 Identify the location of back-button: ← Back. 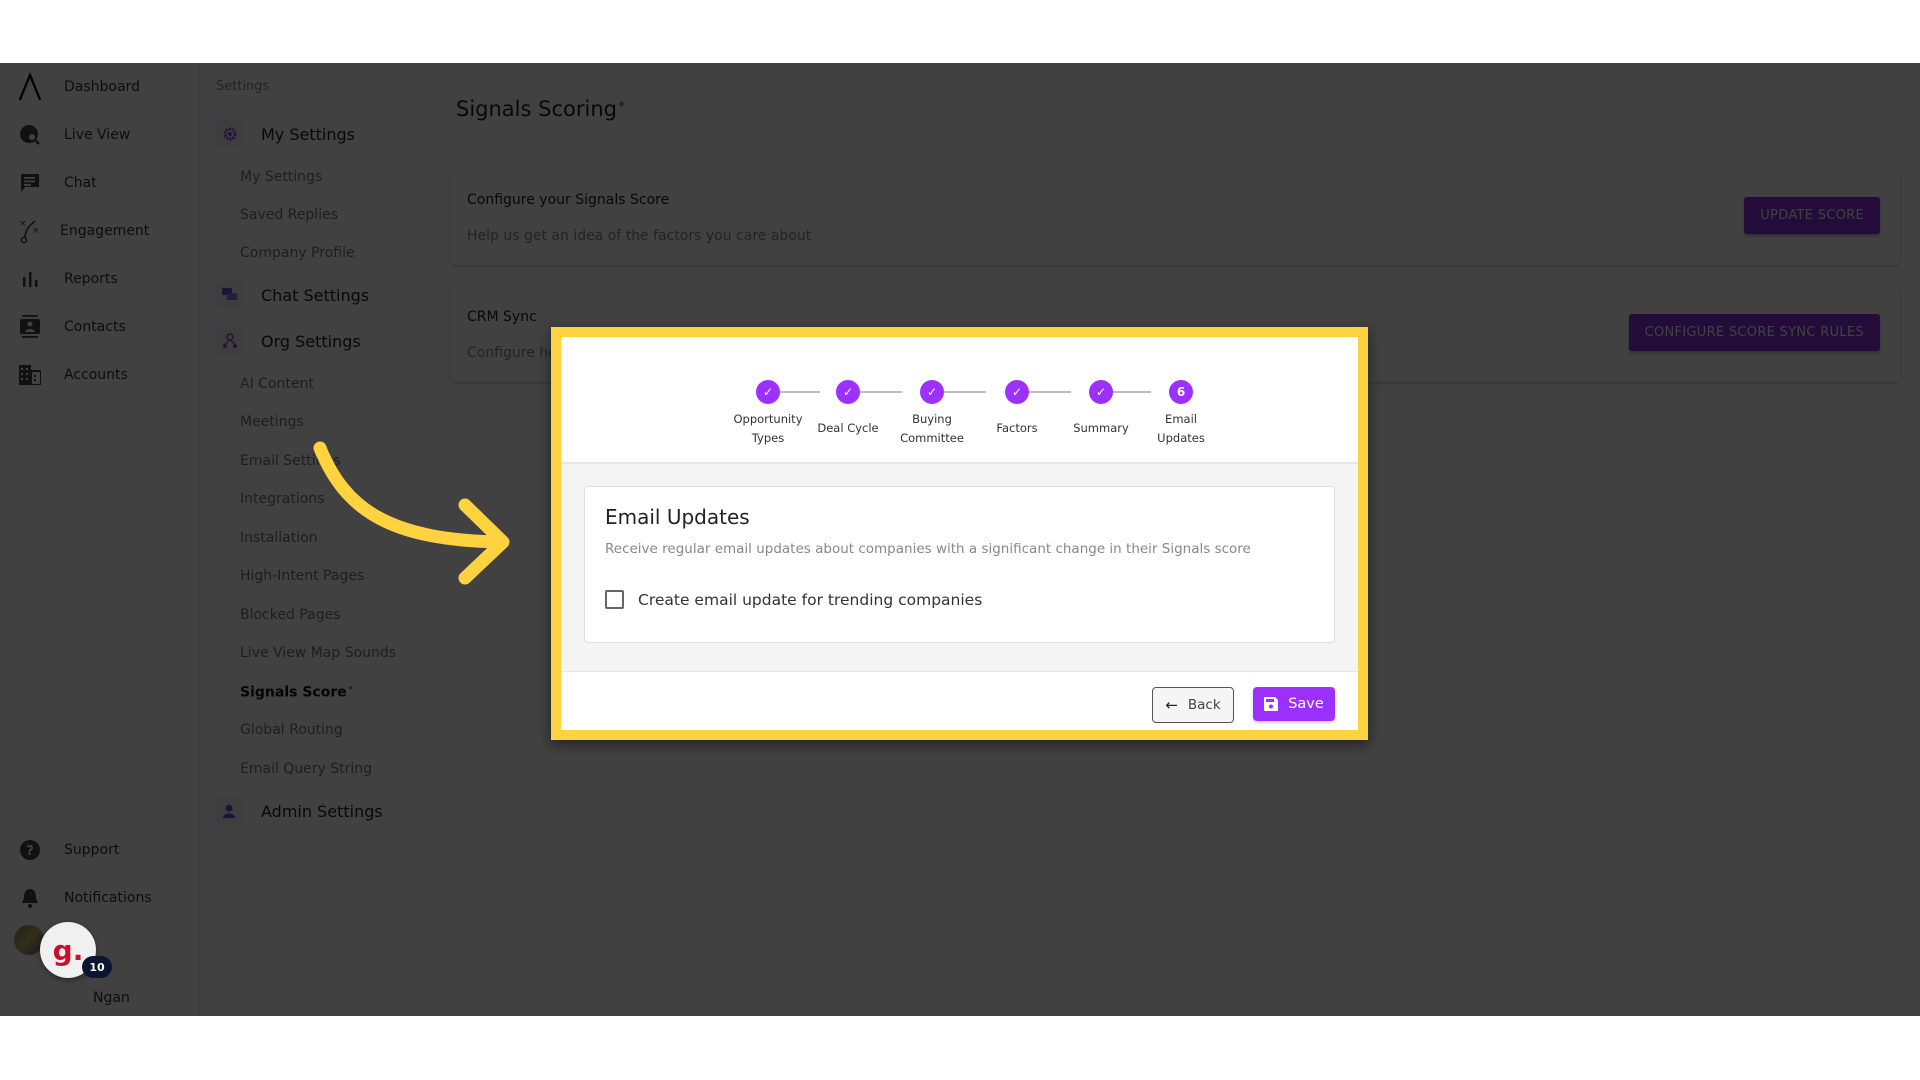
(1193, 705).